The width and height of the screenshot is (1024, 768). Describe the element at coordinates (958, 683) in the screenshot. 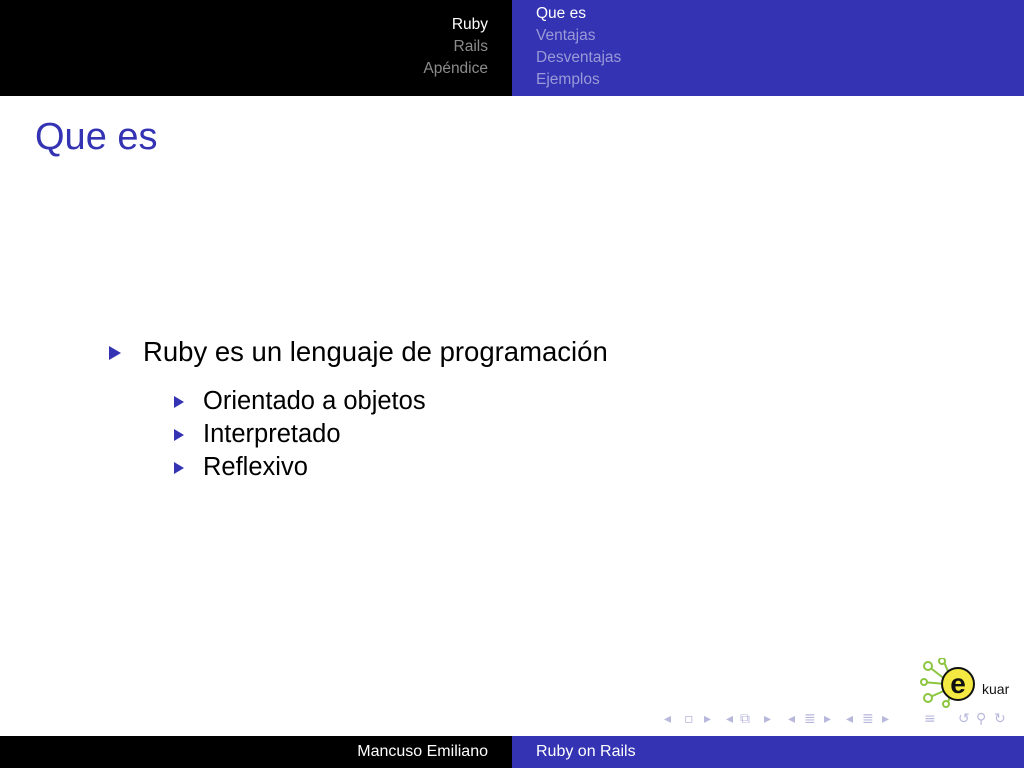

I see `logo-letter: e` at that location.